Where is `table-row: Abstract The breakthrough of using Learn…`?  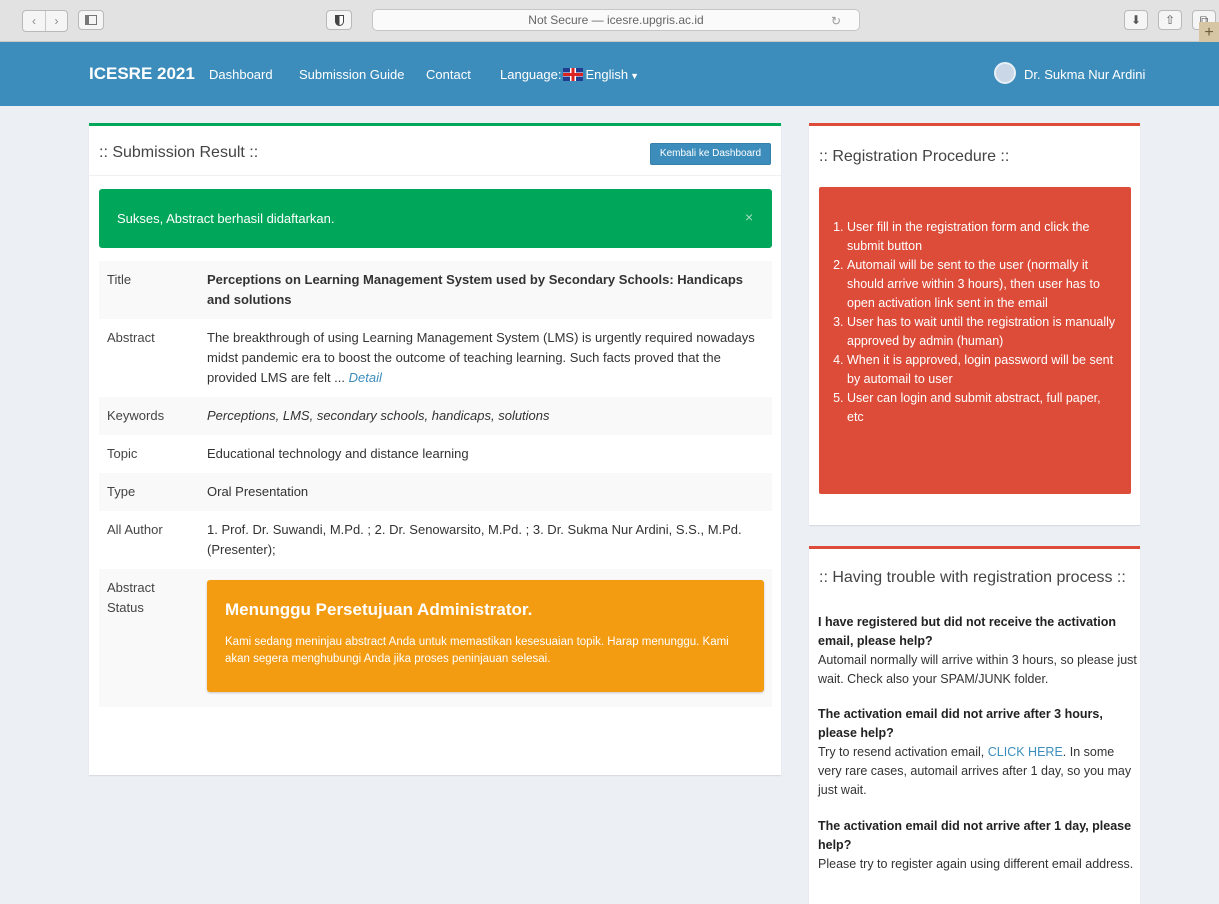
table-row: Abstract The breakthrough of using Learn… is located at coordinates (435, 358).